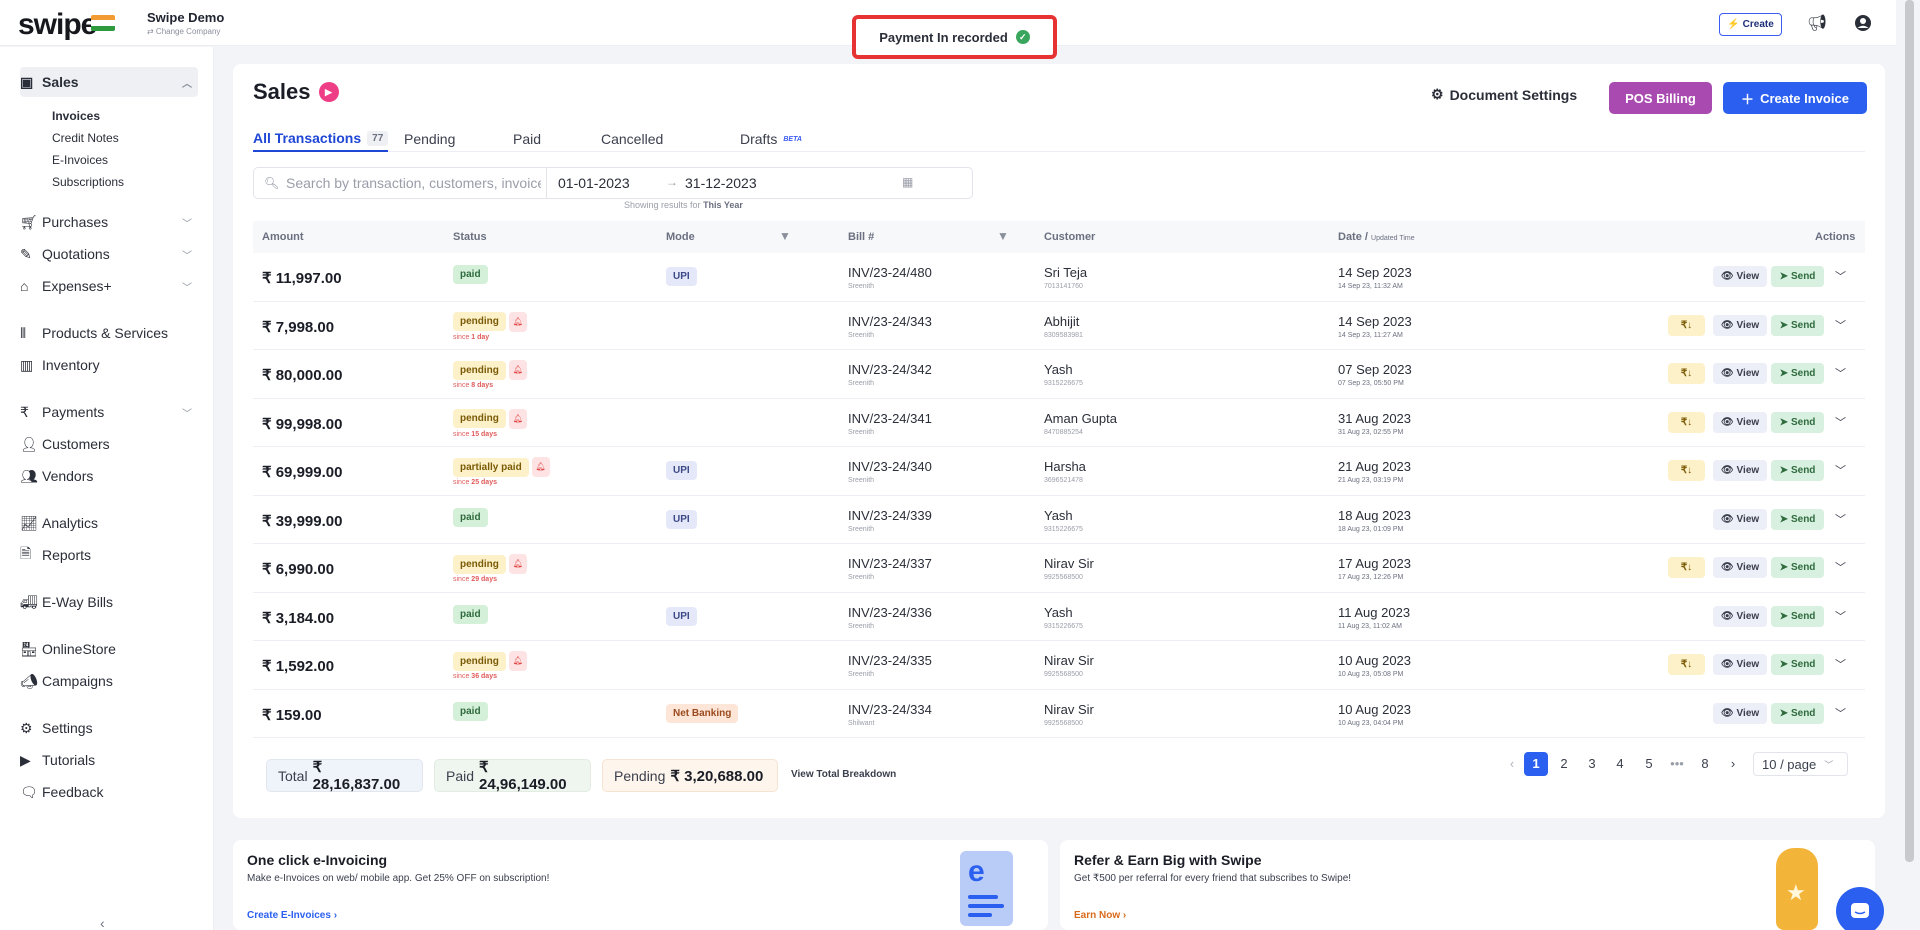 Image resolution: width=1920 pixels, height=930 pixels. I want to click on sidebar-item-eway-bills: 🚚︎ E-Way Bills, so click(109, 602).